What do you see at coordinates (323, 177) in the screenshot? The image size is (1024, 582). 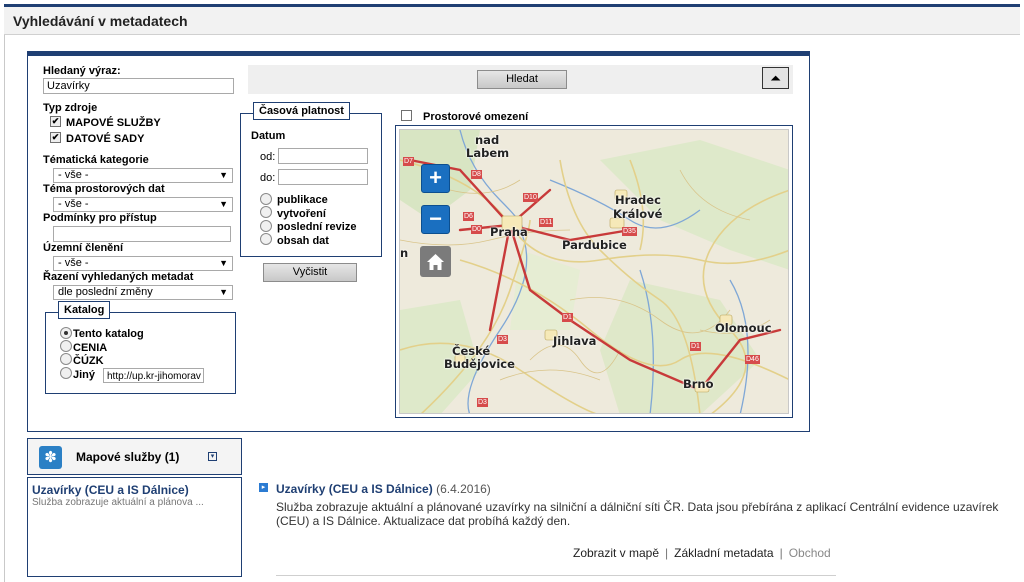 I see `date-to-input` at bounding box center [323, 177].